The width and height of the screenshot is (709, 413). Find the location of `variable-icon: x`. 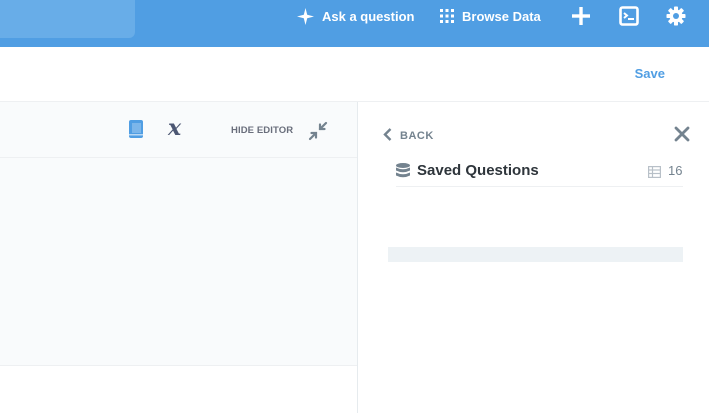

variable-icon: x is located at coordinates (174, 128).